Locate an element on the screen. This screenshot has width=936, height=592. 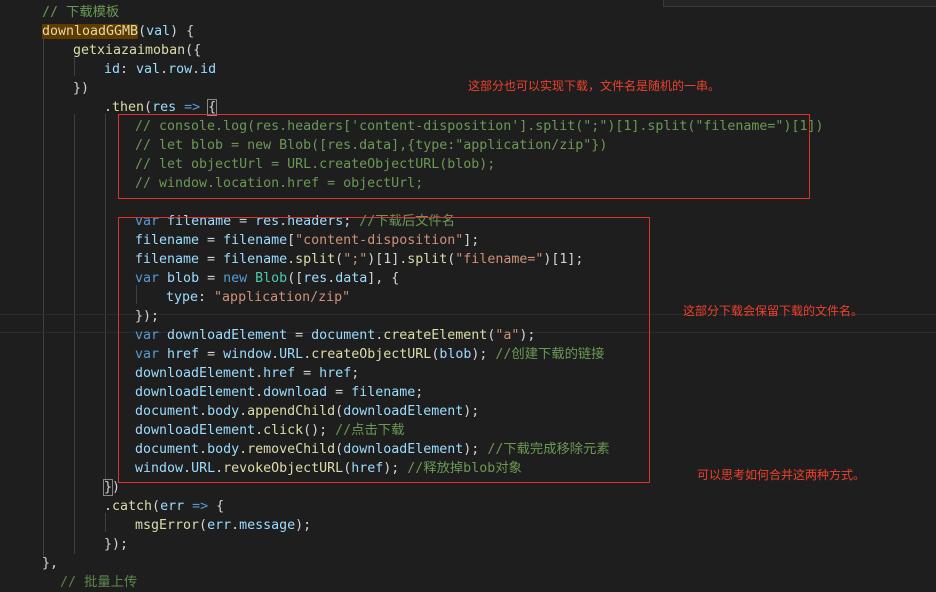
param-token: err is located at coordinates (172, 506).